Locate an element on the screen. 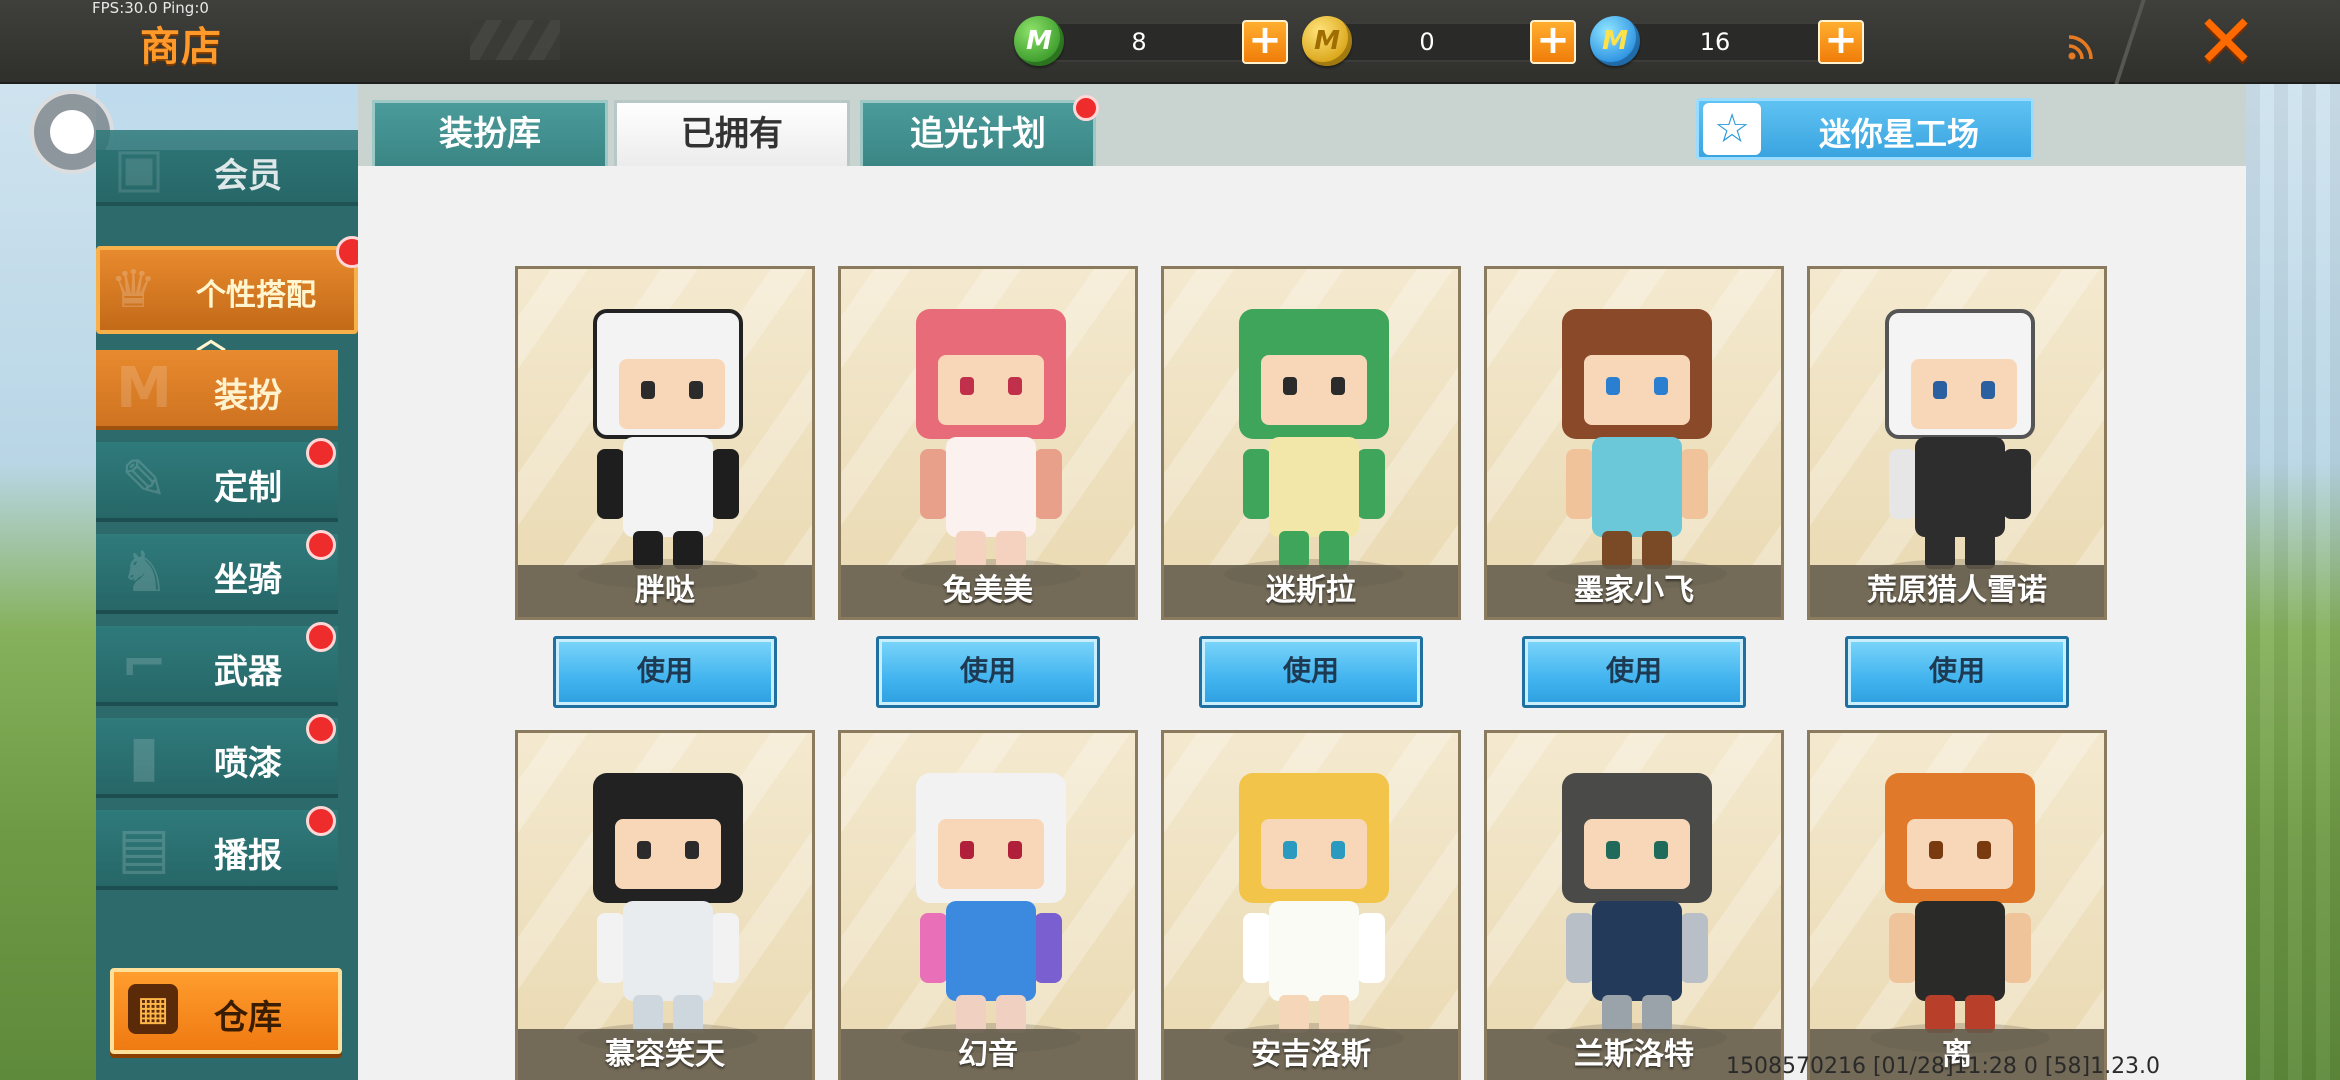 The image size is (2340, 1080). top-bar: FPS:30.0 Ping:0 商店 M 8 + M 0 + M 16 + ✕ is located at coordinates (1170, 42).